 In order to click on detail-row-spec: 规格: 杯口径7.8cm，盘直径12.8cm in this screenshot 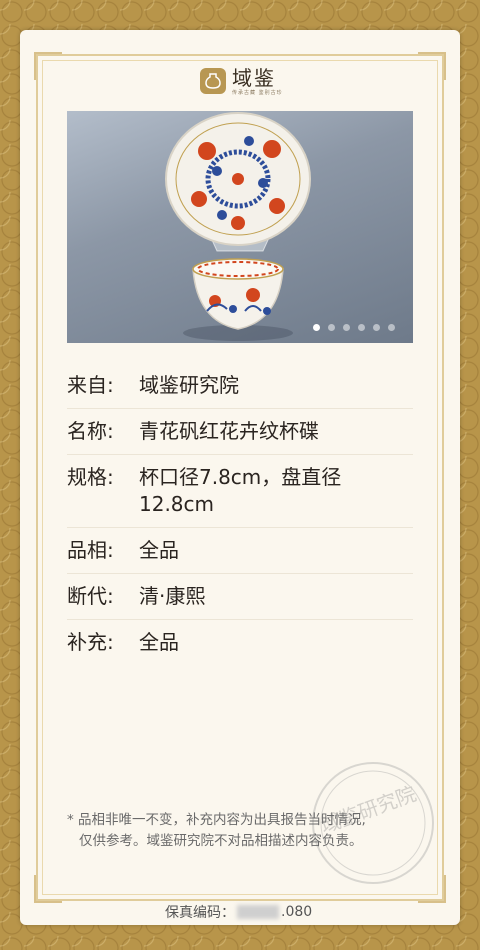, I will do `click(240, 491)`.